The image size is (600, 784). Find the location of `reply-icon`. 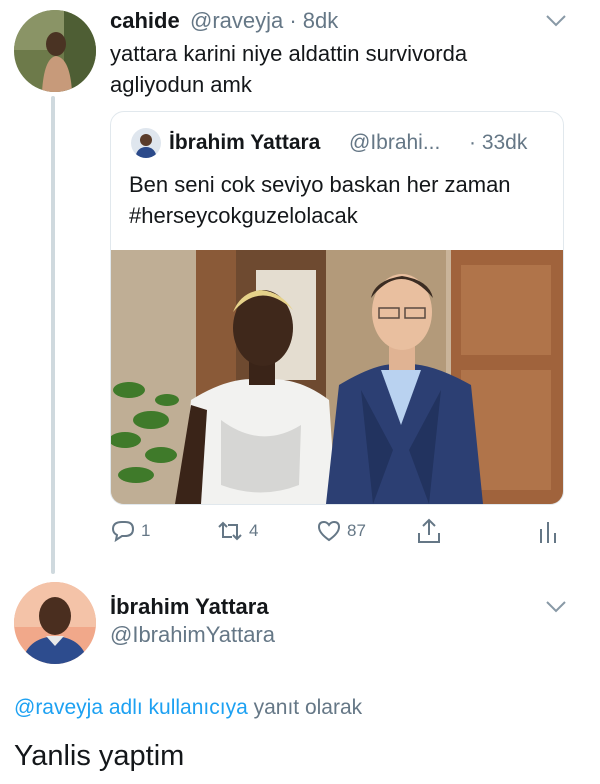

reply-icon is located at coordinates (123, 531).